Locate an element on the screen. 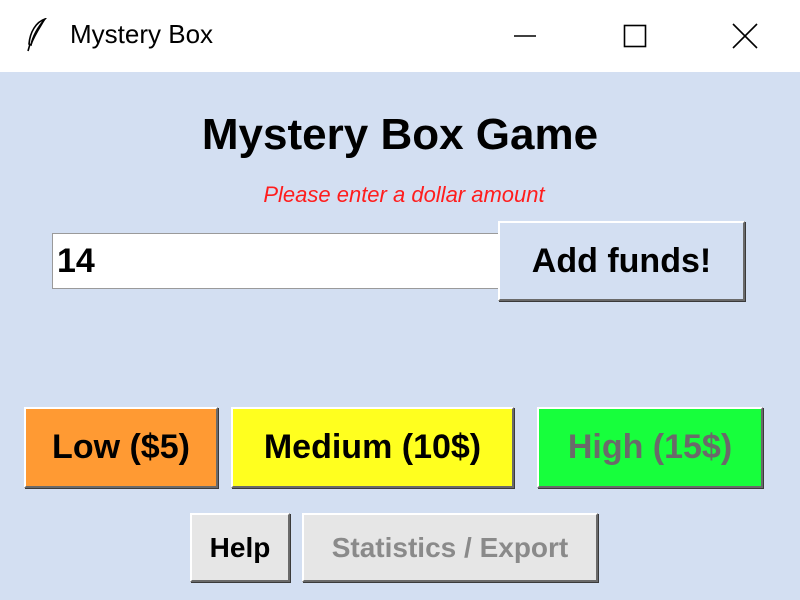 This screenshot has width=800, height=600. page-title: Mystery Box Game is located at coordinates (400, 134).